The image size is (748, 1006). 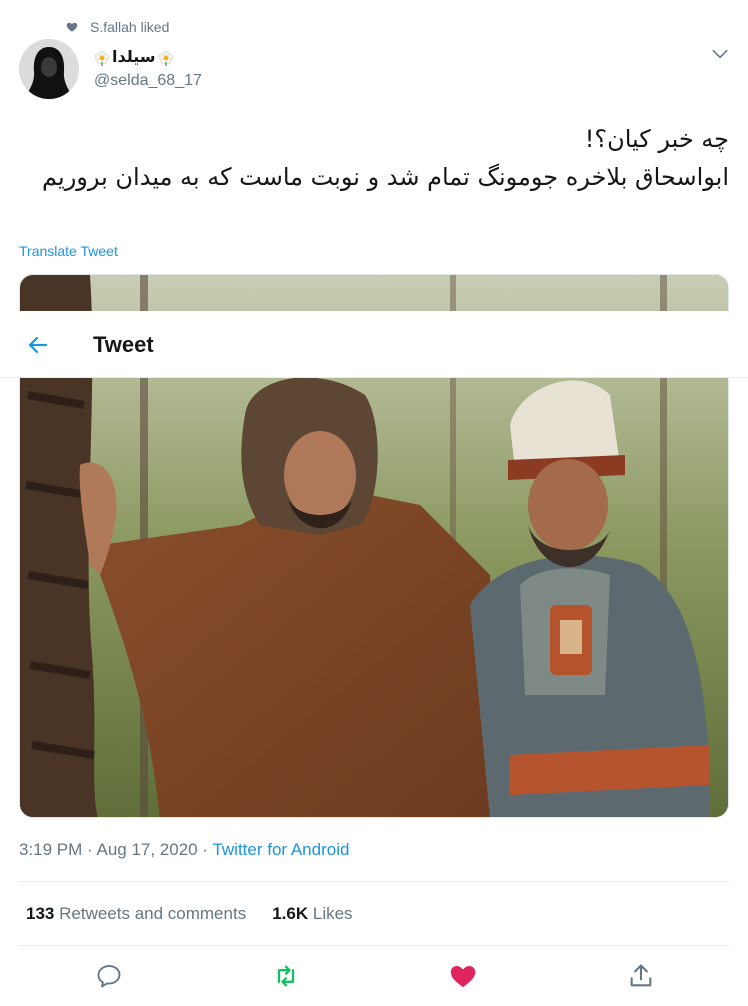 I want to click on display-name-text: سیلدا, so click(x=134, y=57).